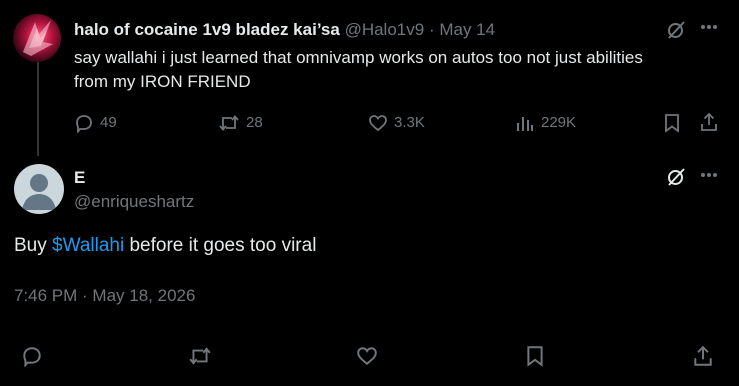 The height and width of the screenshot is (386, 739). I want to click on text-after: before it goes too viral, so click(220, 245).